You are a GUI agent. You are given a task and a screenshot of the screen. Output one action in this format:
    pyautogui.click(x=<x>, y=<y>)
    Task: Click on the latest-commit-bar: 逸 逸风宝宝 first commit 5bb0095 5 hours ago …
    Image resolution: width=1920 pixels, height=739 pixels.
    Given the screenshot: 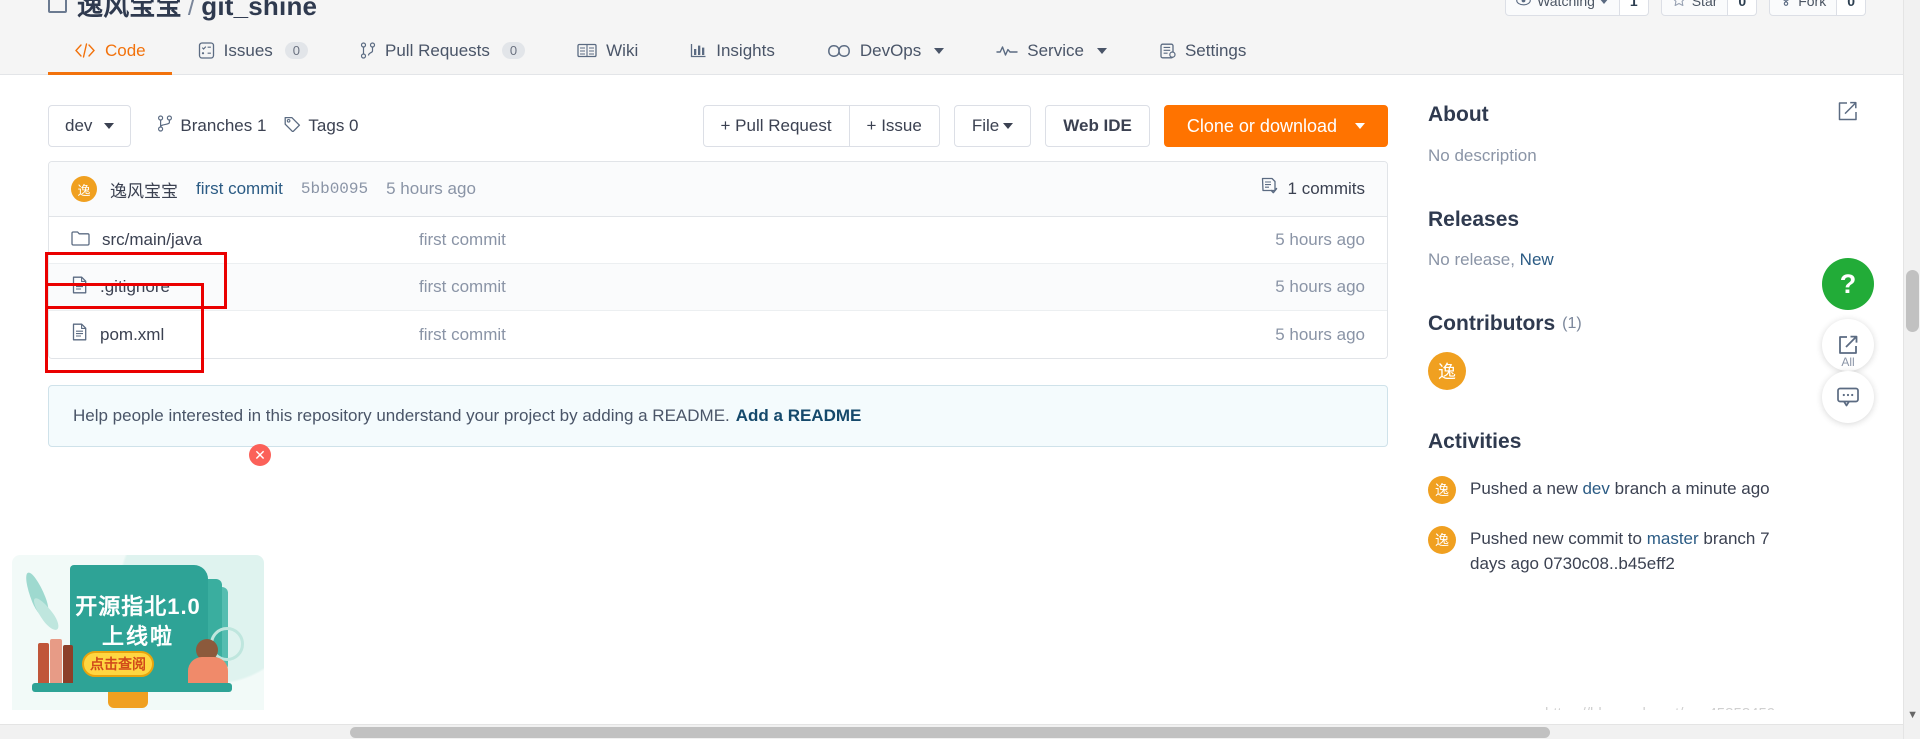 What is the action you would take?
    pyautogui.click(x=718, y=189)
    